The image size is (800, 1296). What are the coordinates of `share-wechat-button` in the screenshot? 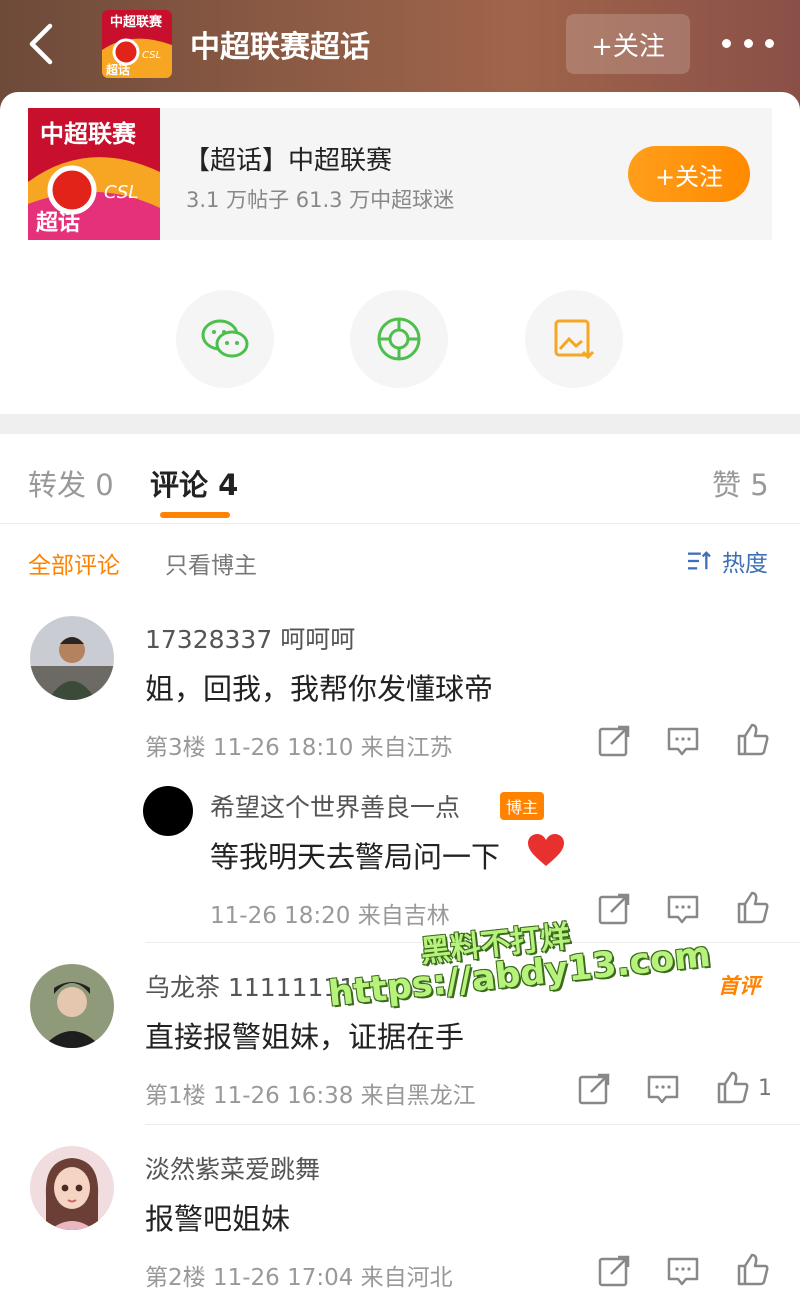 It's located at (225, 339).